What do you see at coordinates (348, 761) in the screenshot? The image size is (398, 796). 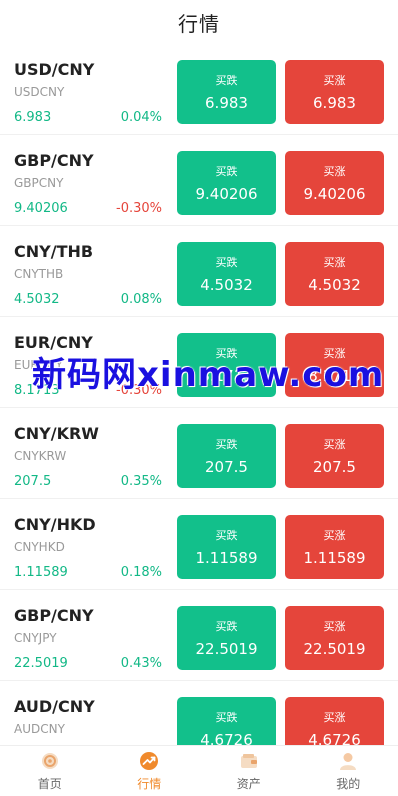 I see `user-icon` at bounding box center [348, 761].